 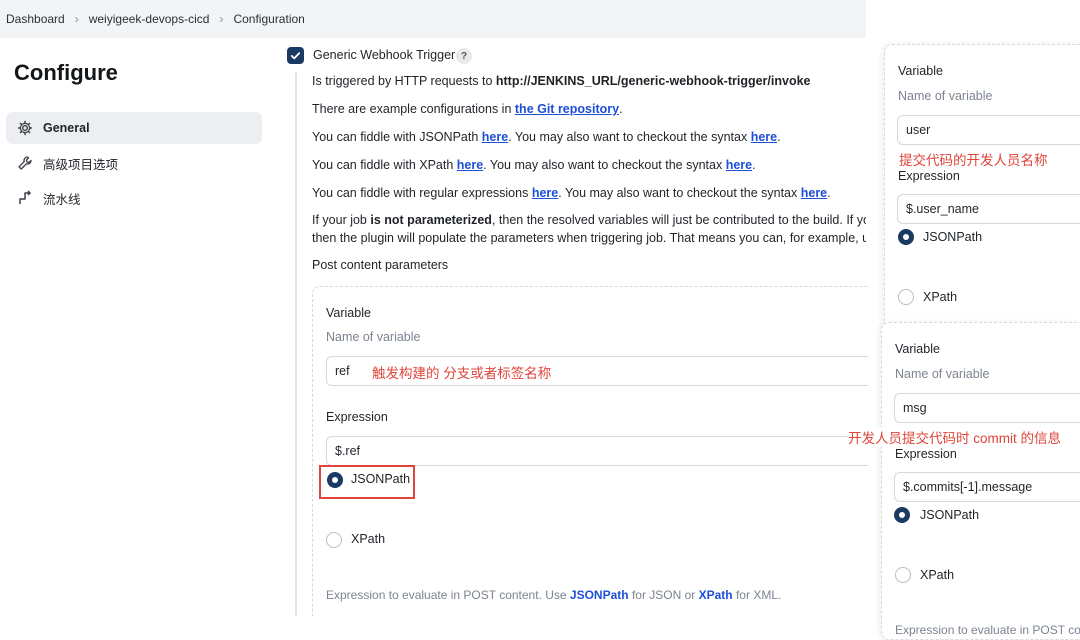 What do you see at coordinates (66, 128) in the screenshot?
I see `sidebar-item-label: General` at bounding box center [66, 128].